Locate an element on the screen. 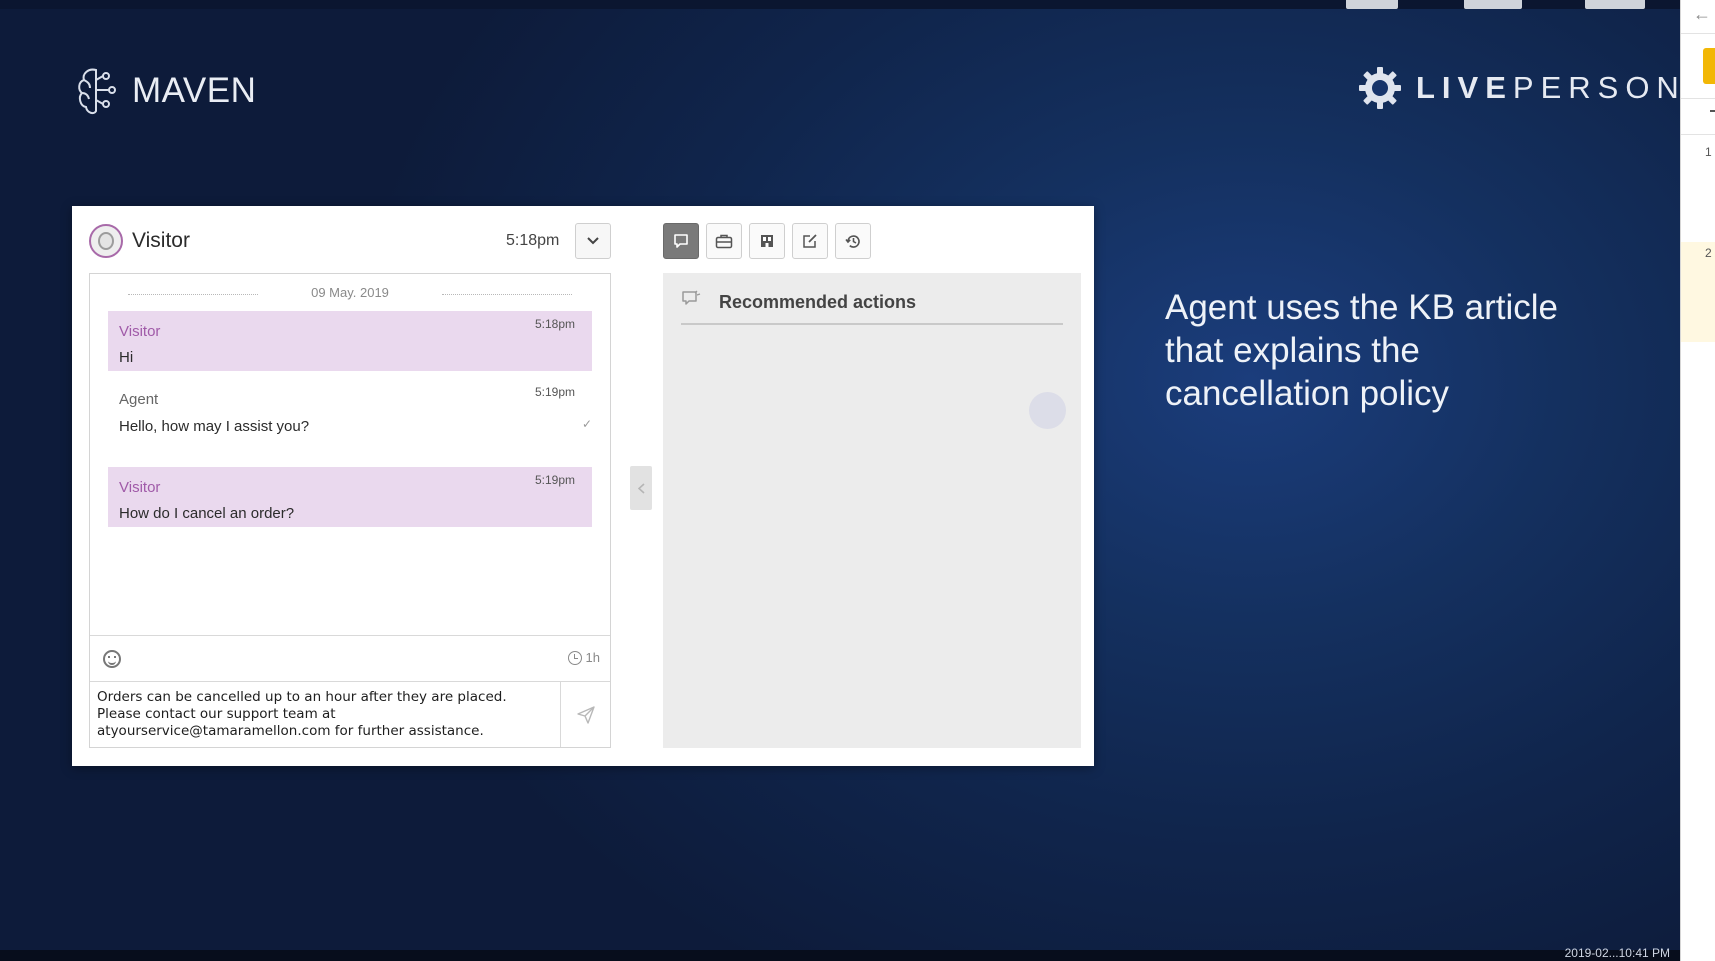 This screenshot has width=1715, height=961. clock-icon is located at coordinates (574, 657).